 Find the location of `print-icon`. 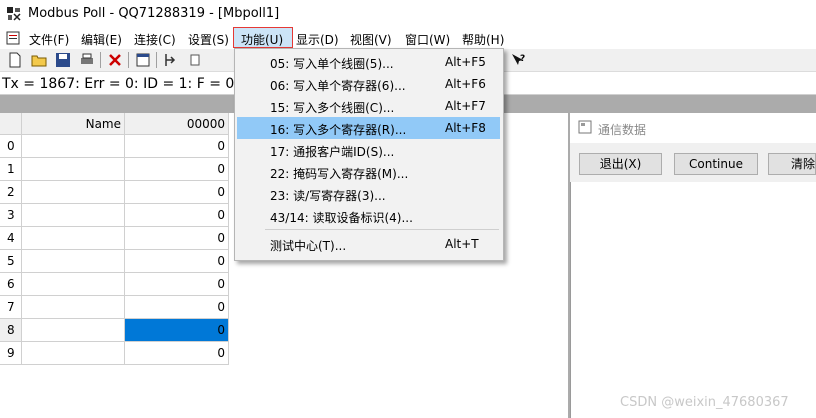

print-icon is located at coordinates (87, 60).